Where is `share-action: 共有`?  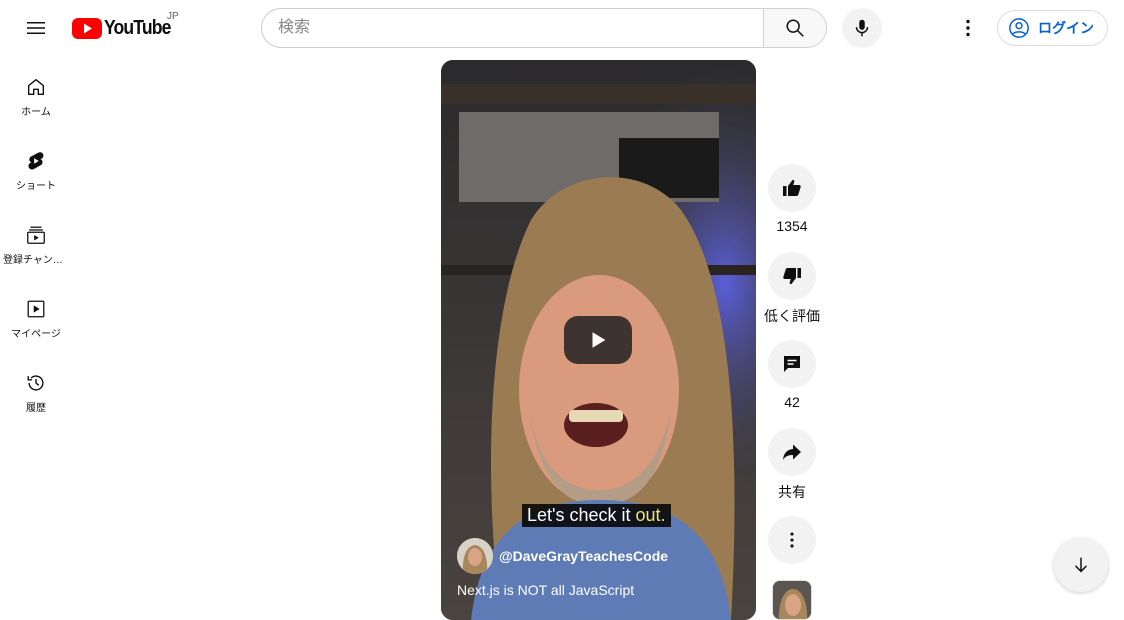 share-action: 共有 is located at coordinates (792, 465).